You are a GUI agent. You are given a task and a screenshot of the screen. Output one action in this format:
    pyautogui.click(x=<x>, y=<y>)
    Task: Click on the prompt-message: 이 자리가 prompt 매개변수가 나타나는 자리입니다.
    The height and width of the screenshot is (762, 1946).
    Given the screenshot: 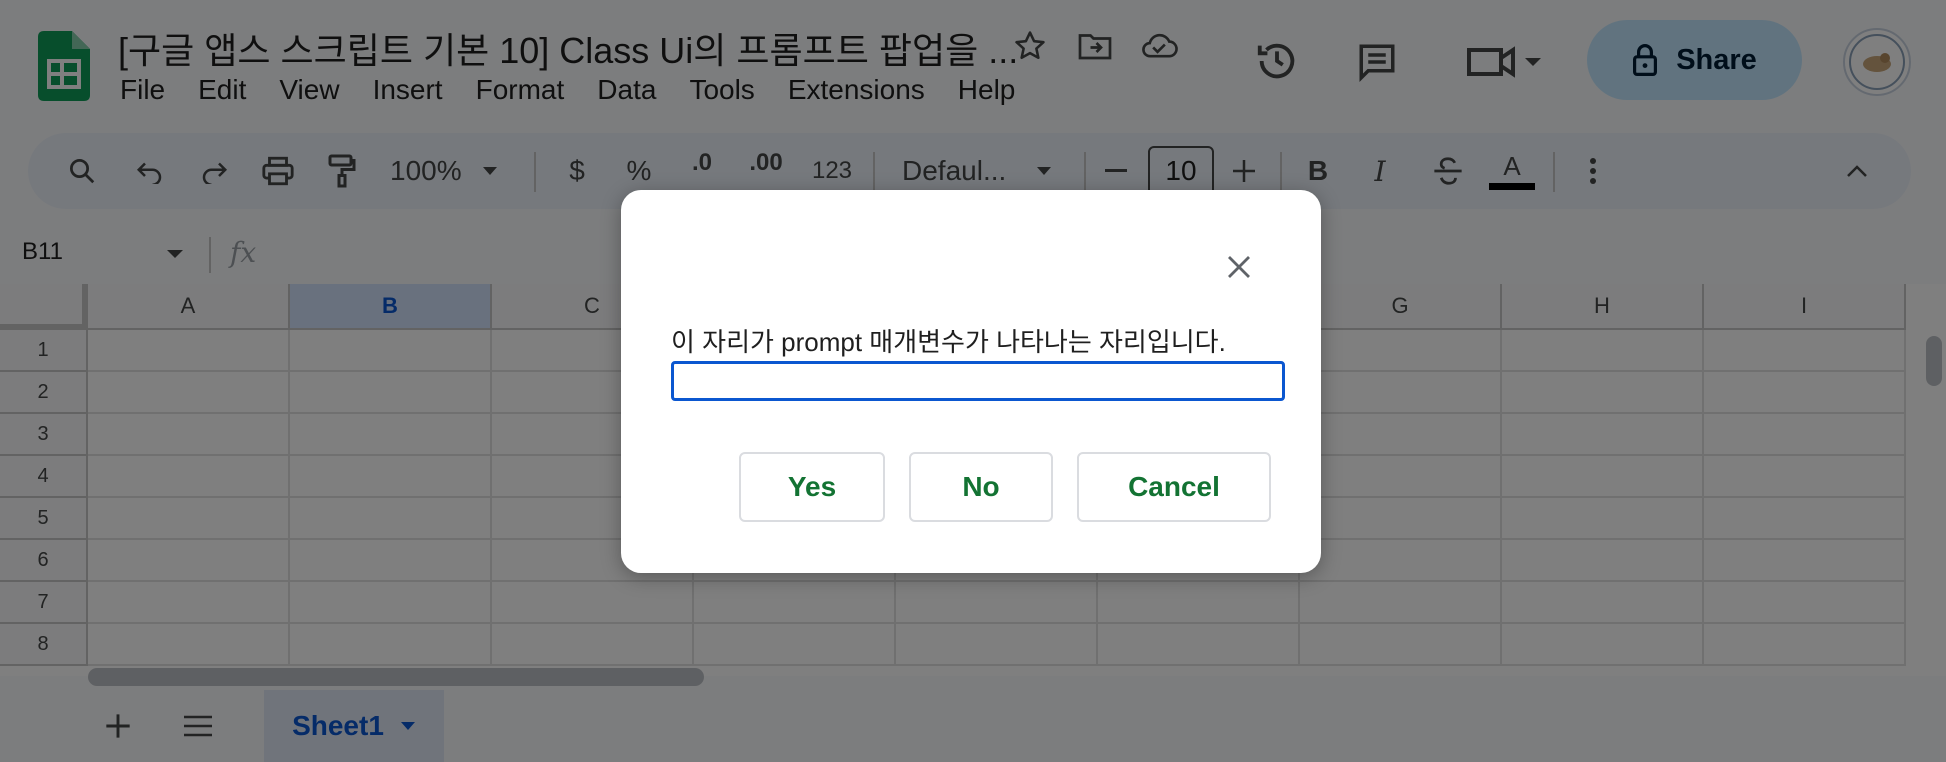 What is the action you would take?
    pyautogui.click(x=948, y=342)
    